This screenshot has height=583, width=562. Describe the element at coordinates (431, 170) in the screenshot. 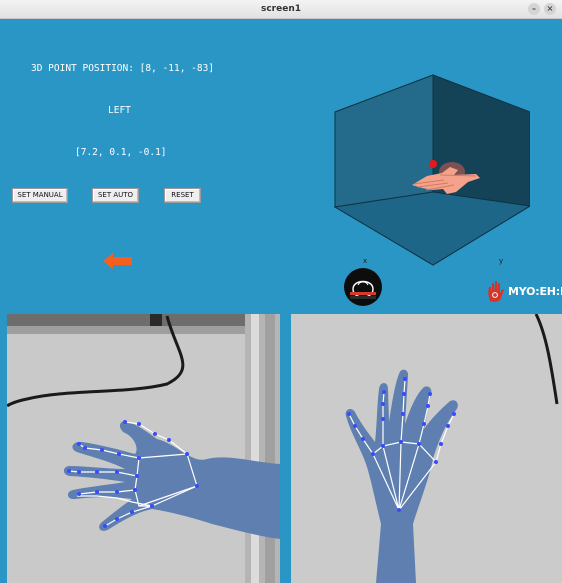

I see `3d-view` at that location.